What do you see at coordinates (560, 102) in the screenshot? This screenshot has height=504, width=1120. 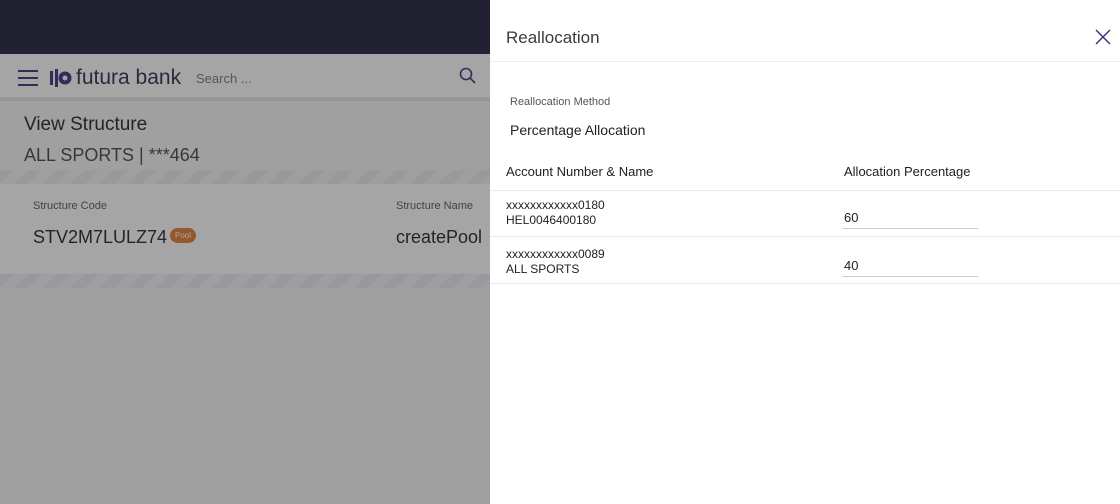 I see `reallocation-method-label: Reallocation Method` at bounding box center [560, 102].